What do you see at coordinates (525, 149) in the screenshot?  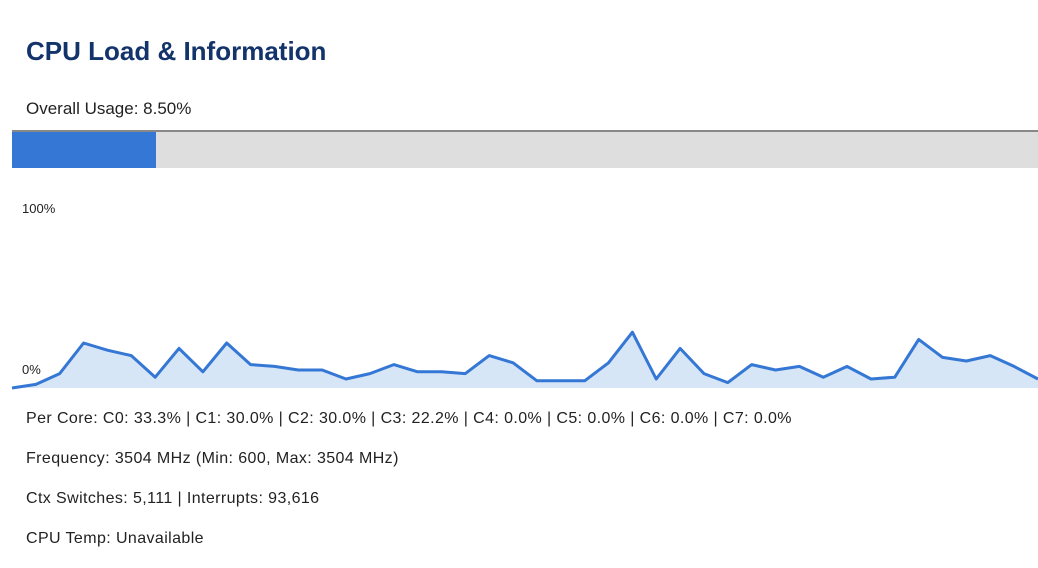 I see `overall-usage-progress-bar` at bounding box center [525, 149].